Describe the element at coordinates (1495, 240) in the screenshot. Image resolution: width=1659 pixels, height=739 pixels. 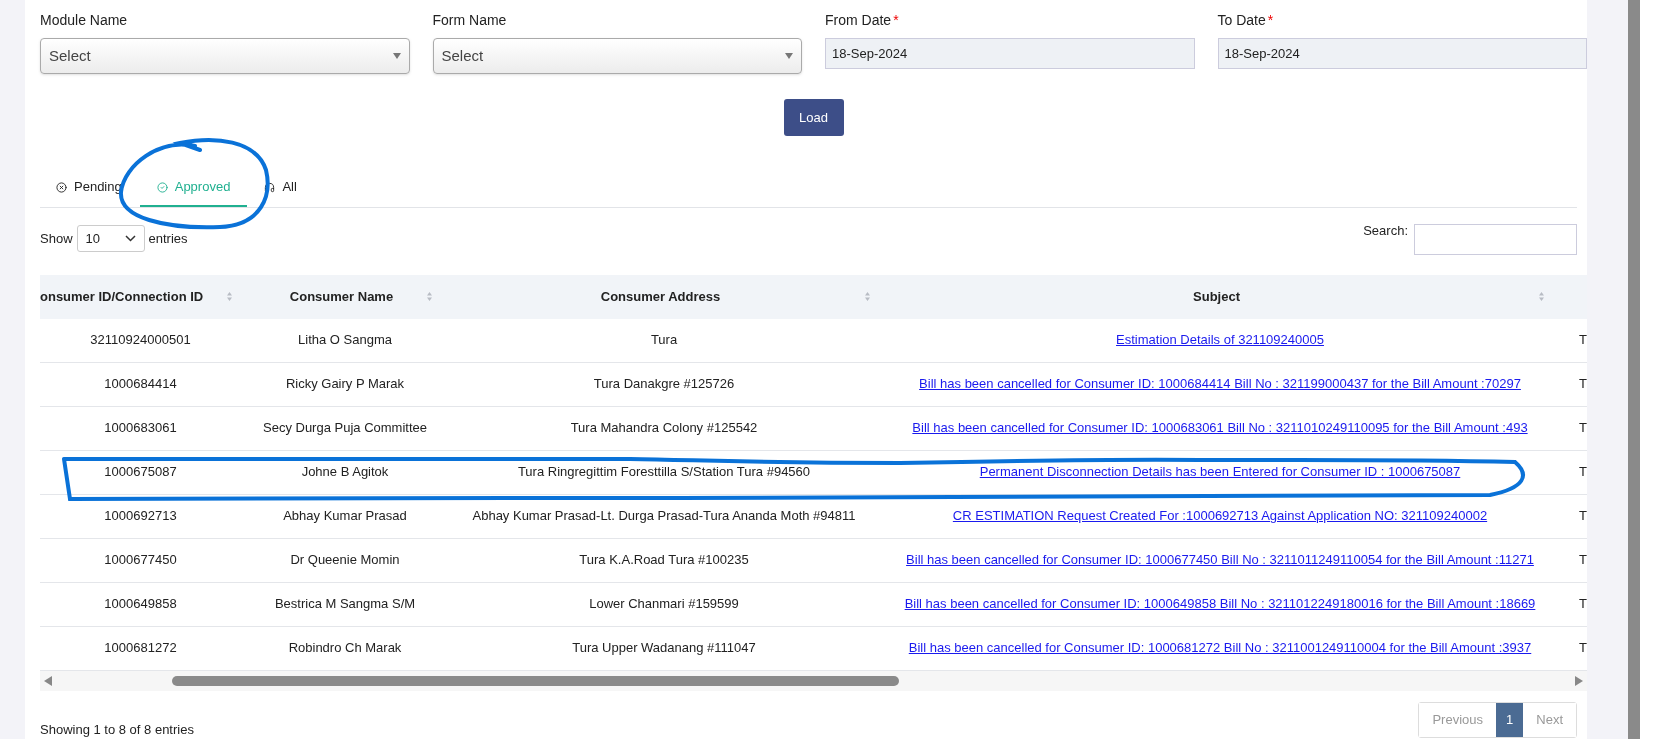
I see `search-field` at that location.